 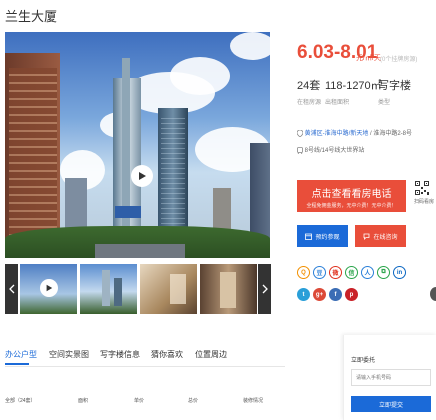 What do you see at coordinates (422, 188) in the screenshot?
I see `qr-code-icon` at bounding box center [422, 188].